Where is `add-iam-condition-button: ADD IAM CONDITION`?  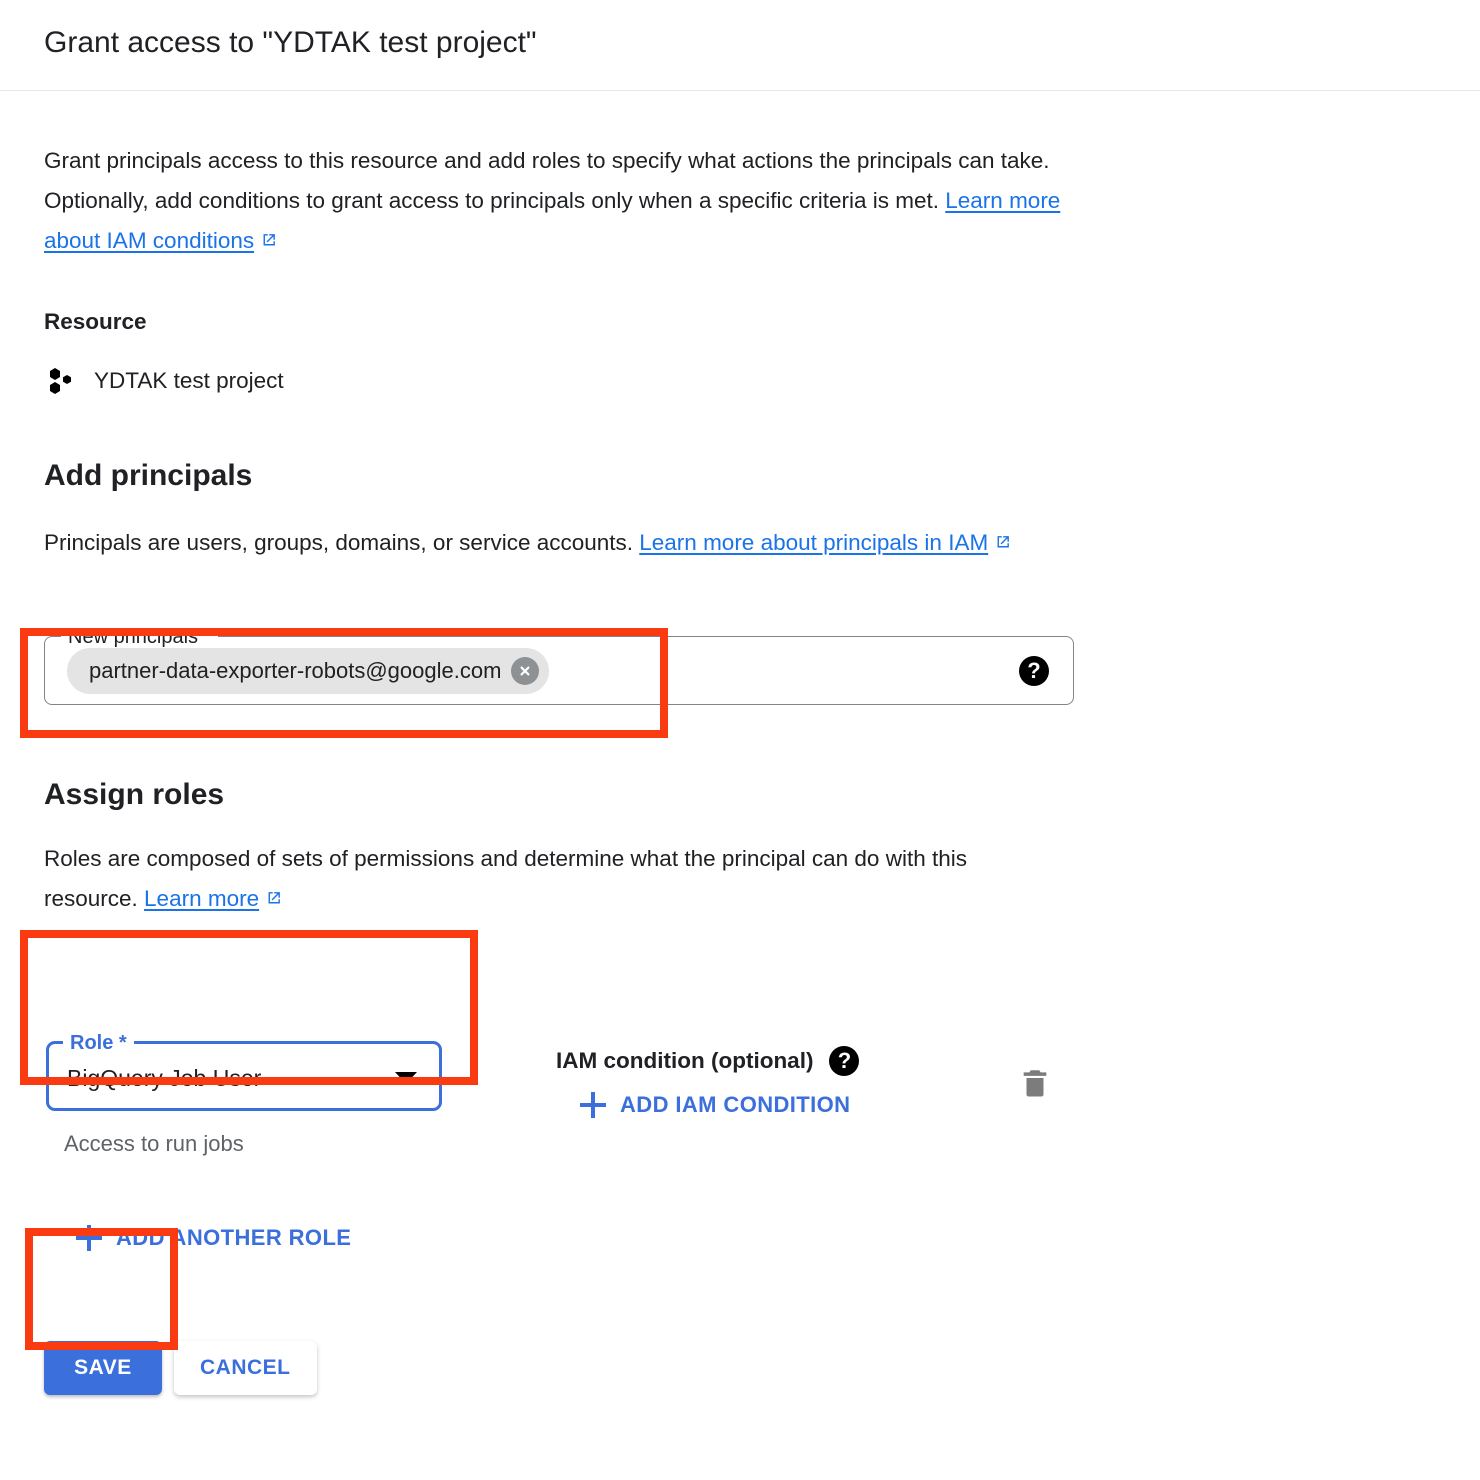
add-iam-condition-button: ADD IAM CONDITION is located at coordinates (715, 1105).